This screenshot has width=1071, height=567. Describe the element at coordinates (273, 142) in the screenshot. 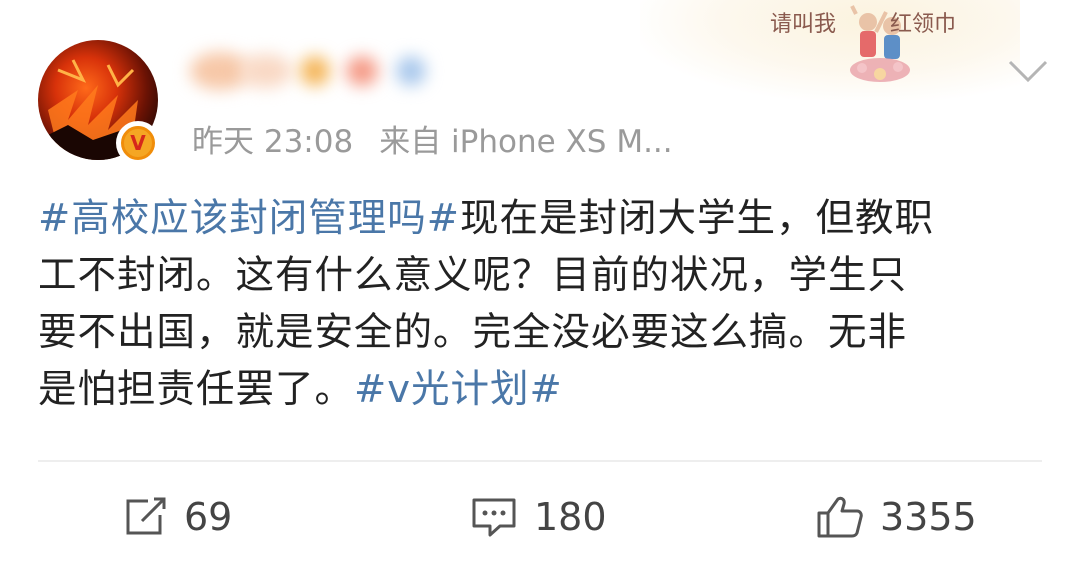

I see `post-time: 昨天 23:08` at that location.